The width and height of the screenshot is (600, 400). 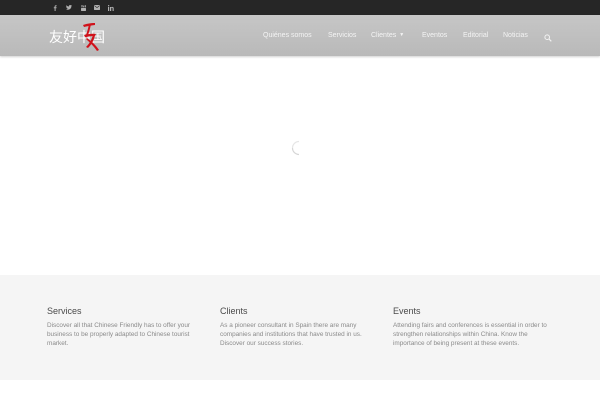 What do you see at coordinates (549, 35) in the screenshot?
I see `search-icon` at bounding box center [549, 35].